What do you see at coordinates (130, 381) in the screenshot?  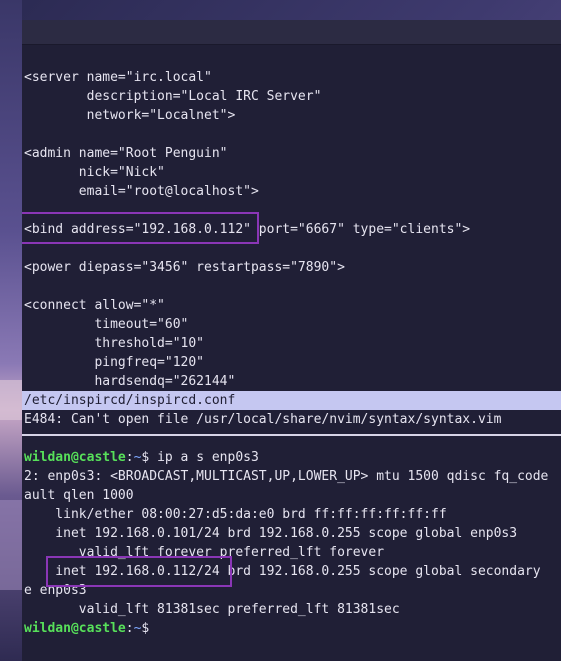 I see `config-line: hardsendq="262144"` at bounding box center [130, 381].